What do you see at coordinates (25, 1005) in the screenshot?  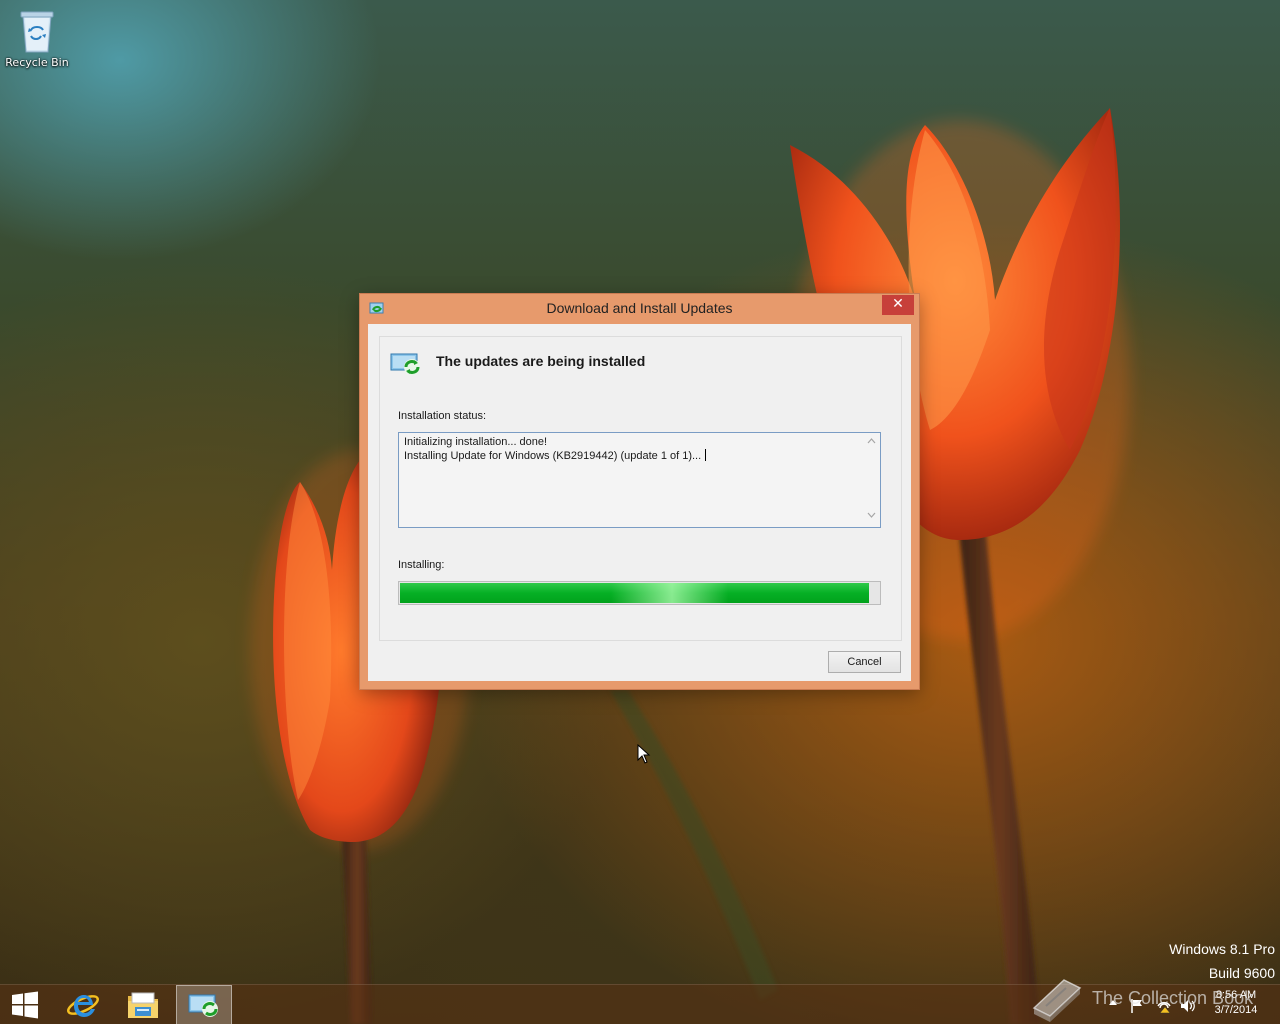 I see `windows-logo-icon` at bounding box center [25, 1005].